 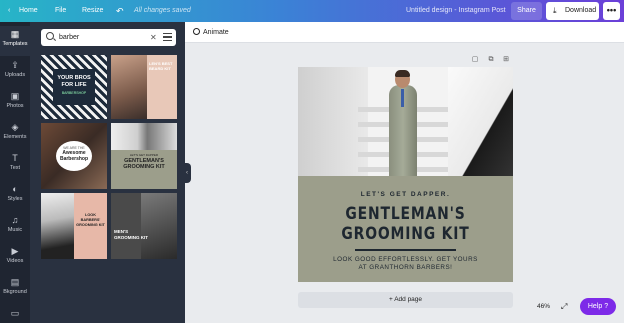 I want to click on design-title: Untitled design - Instagram Post, so click(x=456, y=11).